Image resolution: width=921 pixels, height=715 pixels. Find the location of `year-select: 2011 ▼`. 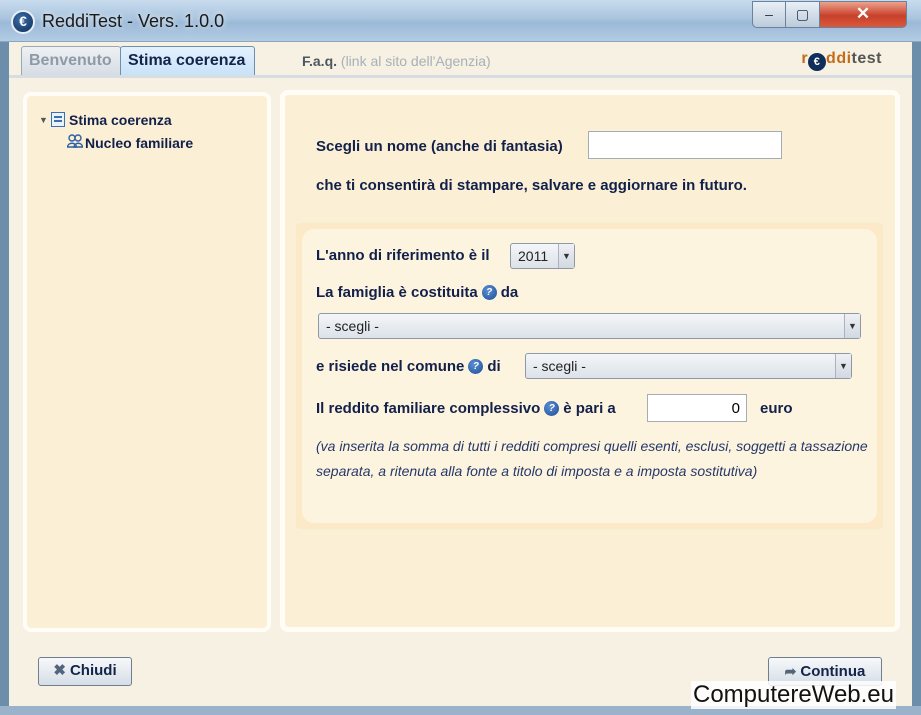

year-select: 2011 ▼ is located at coordinates (542, 256).